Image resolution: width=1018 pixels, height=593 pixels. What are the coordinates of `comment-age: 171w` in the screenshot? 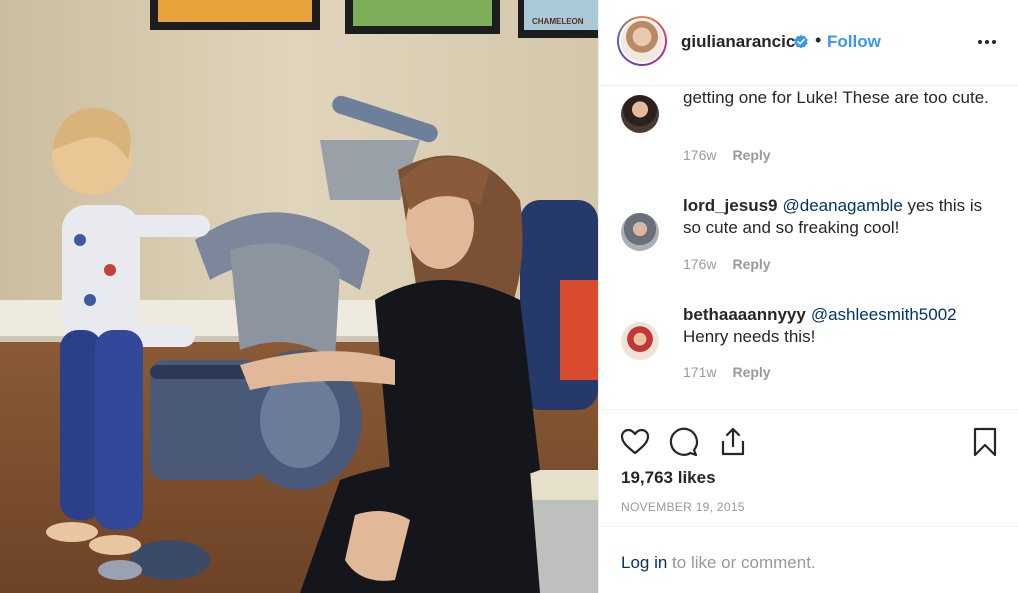 It's located at (699, 372).